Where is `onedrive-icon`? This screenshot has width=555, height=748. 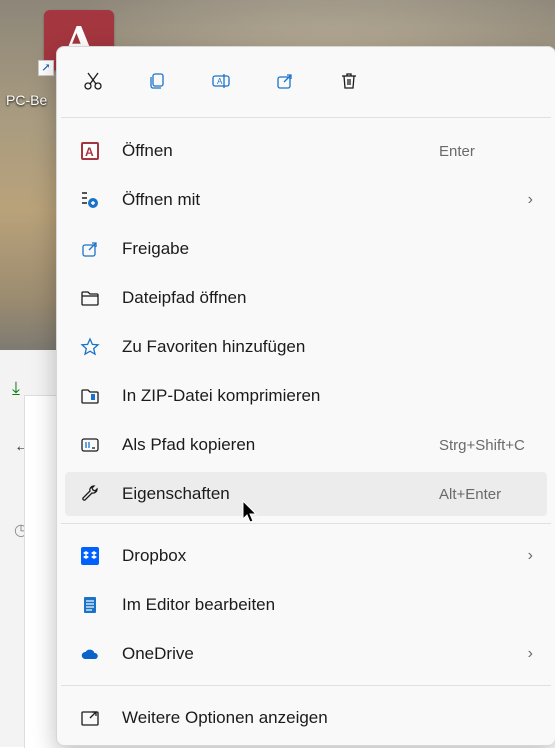 onedrive-icon is located at coordinates (90, 654).